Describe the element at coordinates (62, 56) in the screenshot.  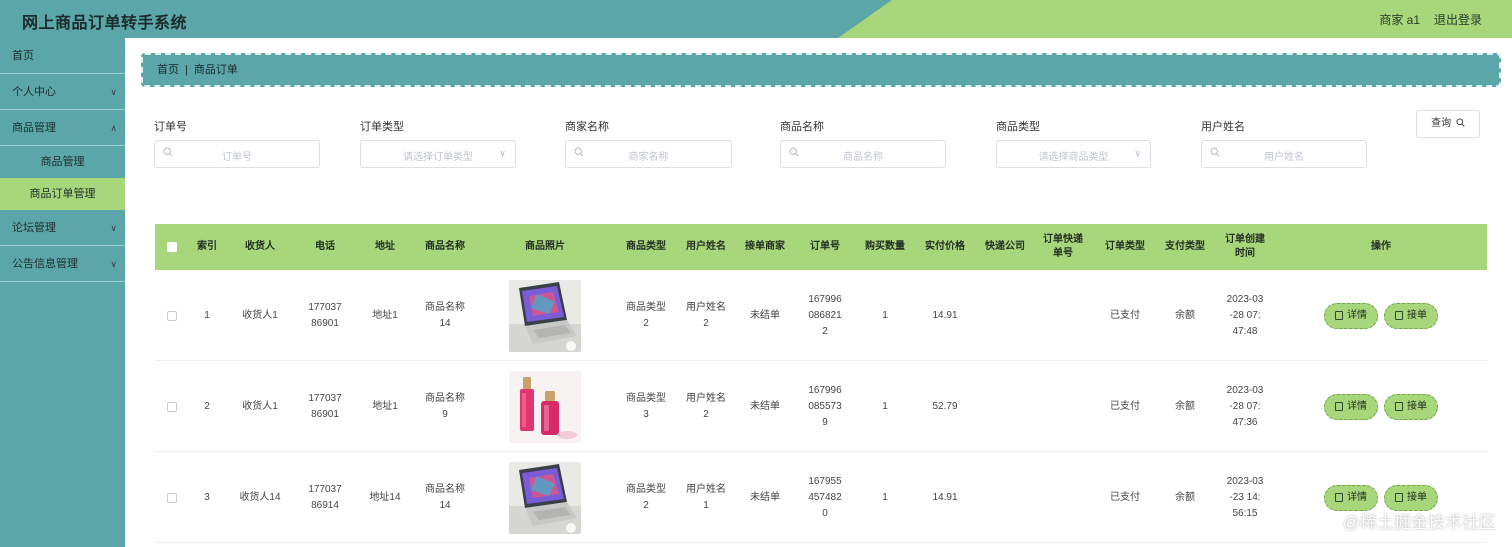
I see `sidebar-item-home: 首页` at that location.